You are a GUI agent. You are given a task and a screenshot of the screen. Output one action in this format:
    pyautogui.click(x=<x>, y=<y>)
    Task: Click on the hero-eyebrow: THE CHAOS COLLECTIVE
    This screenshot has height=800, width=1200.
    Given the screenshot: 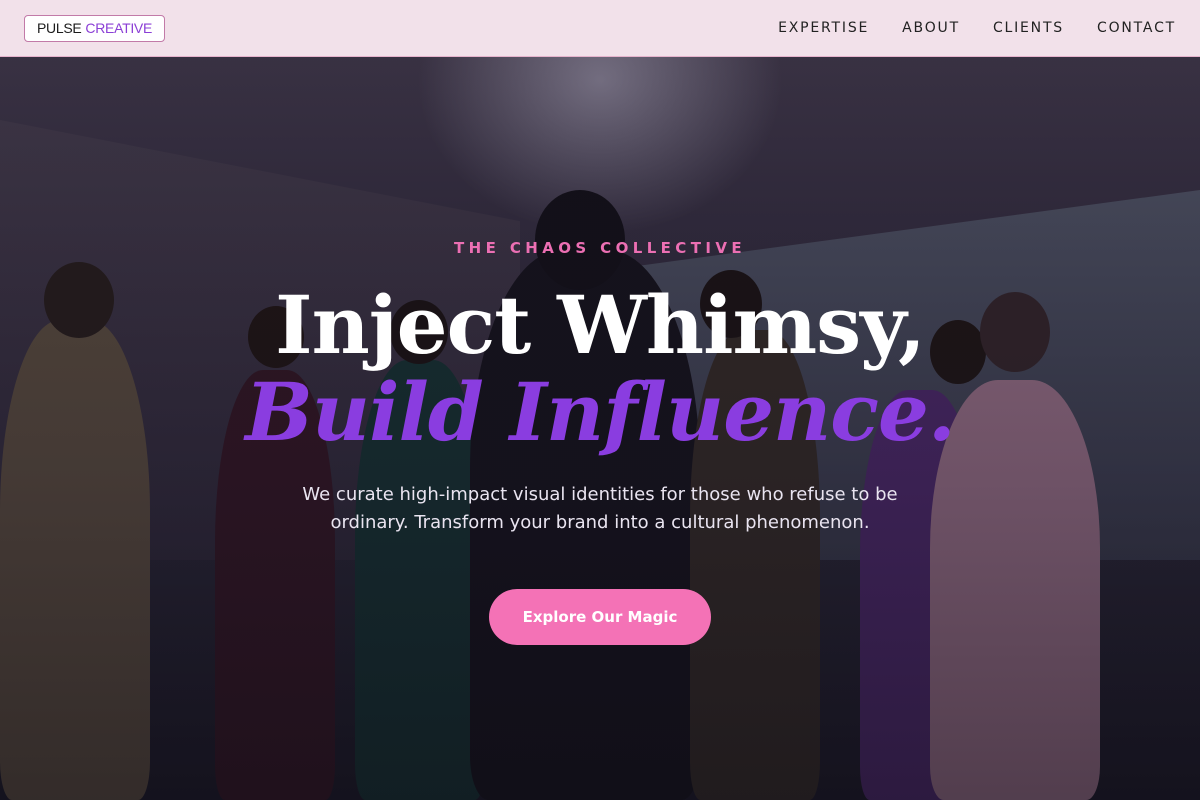 What is the action you would take?
    pyautogui.click(x=599, y=248)
    